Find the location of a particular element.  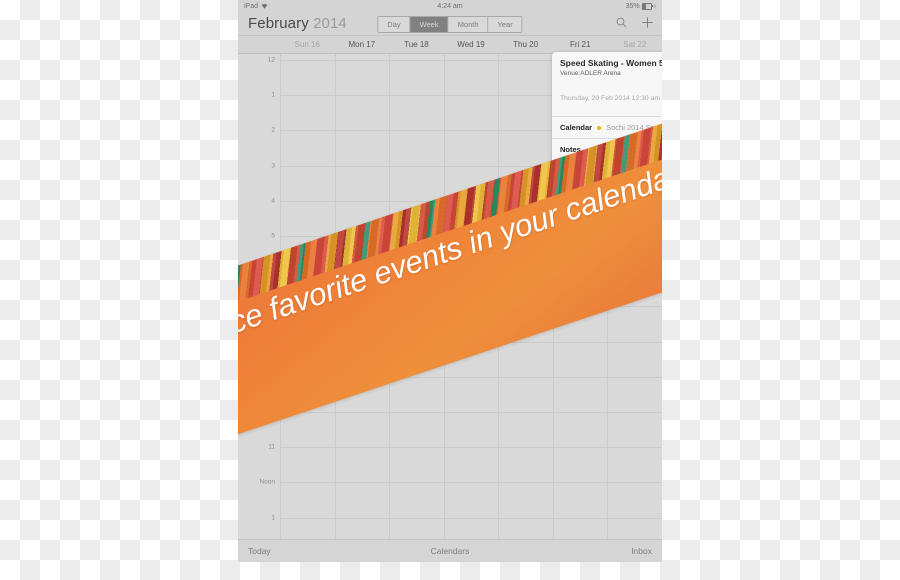

tab-day: Day is located at coordinates (394, 24).